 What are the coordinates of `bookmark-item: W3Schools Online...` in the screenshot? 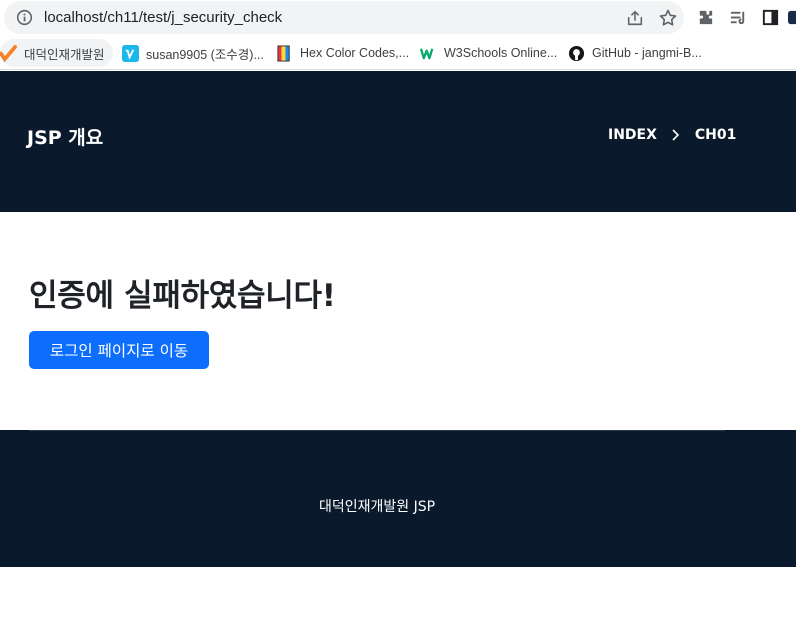 It's located at (488, 53).